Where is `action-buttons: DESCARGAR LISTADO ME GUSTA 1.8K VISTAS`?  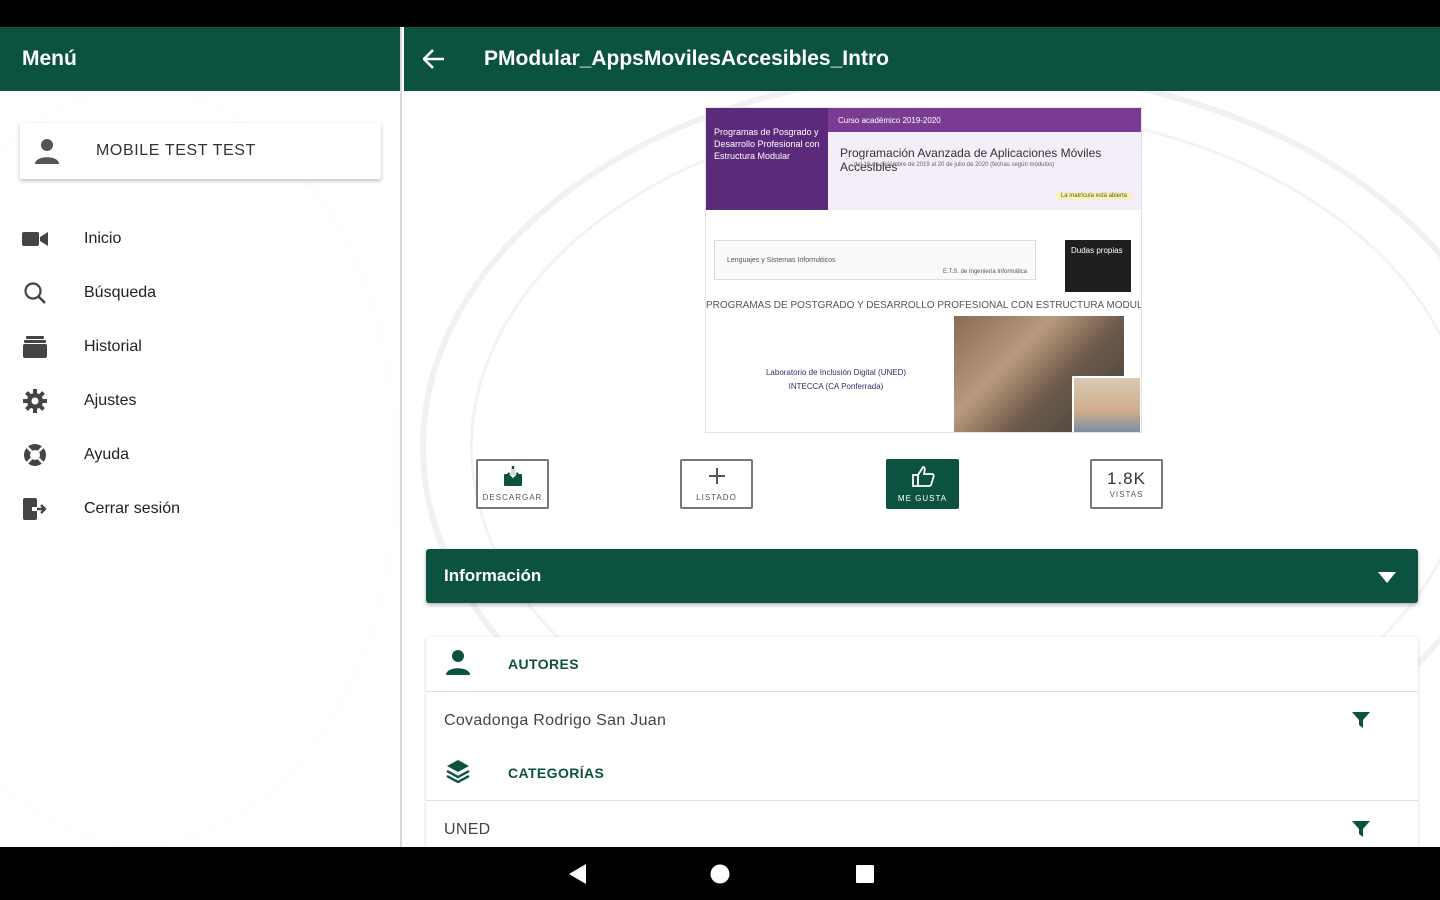 action-buttons: DESCARGAR LISTADO ME GUSTA 1.8K VISTAS is located at coordinates (922, 485).